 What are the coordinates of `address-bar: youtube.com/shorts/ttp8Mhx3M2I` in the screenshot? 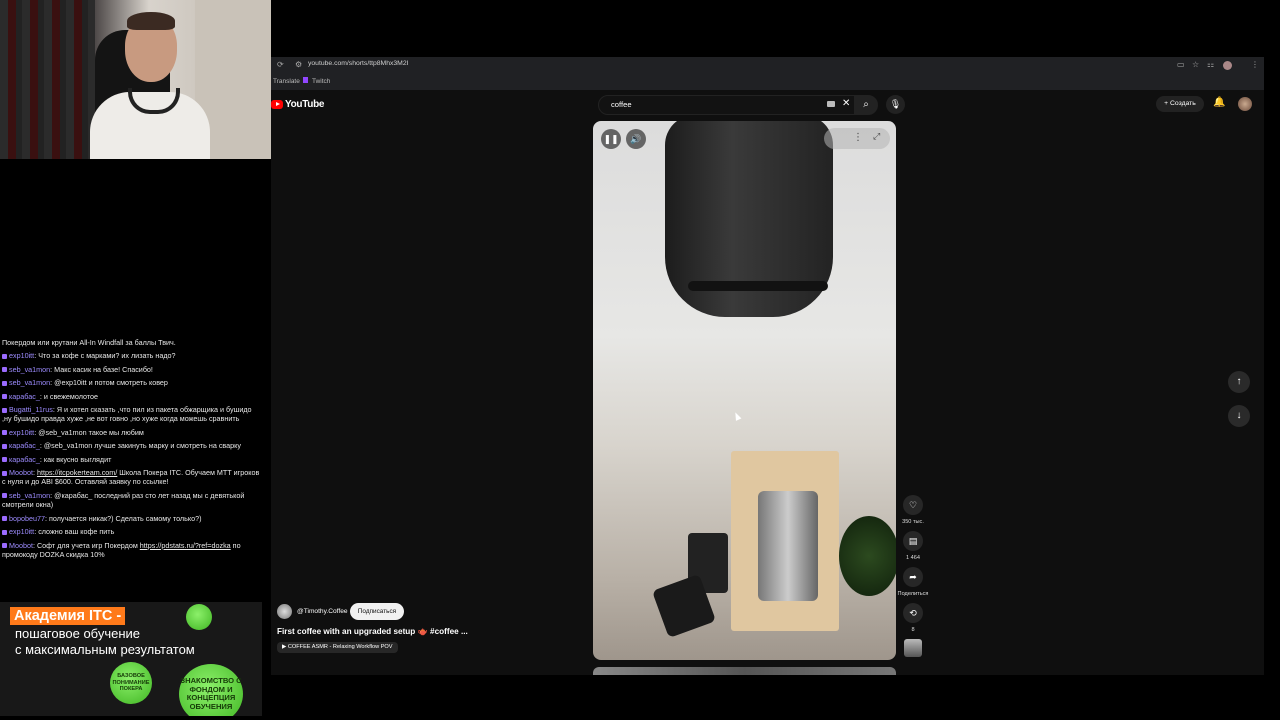 It's located at (358, 63).